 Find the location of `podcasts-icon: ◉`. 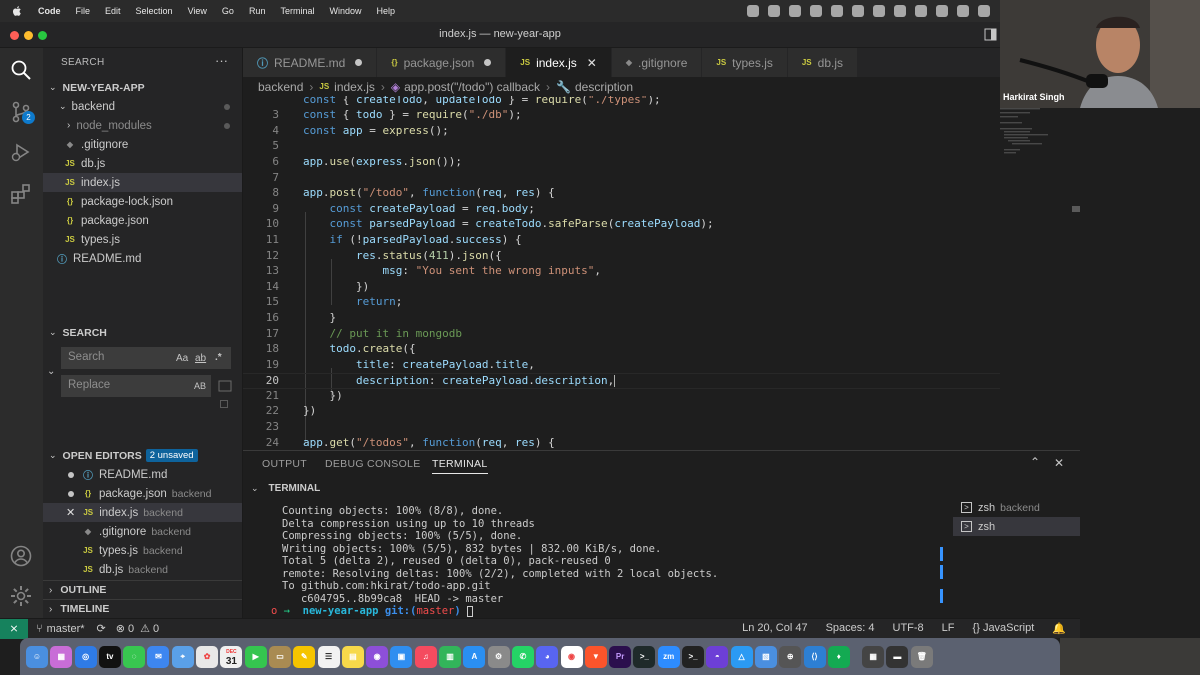

podcasts-icon: ◉ is located at coordinates (377, 656).